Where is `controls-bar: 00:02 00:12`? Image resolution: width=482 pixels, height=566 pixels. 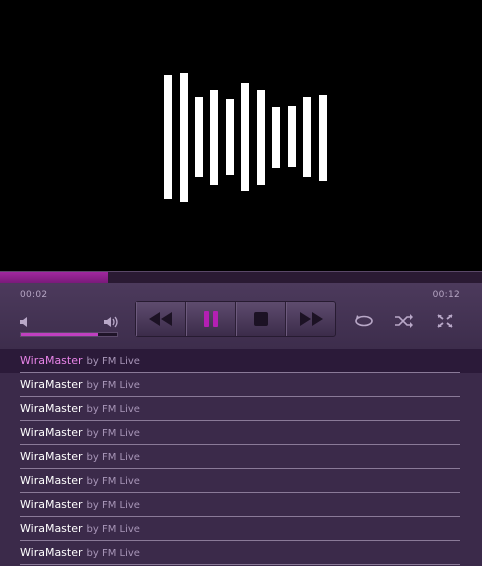 controls-bar: 00:02 00:12 is located at coordinates (241, 316).